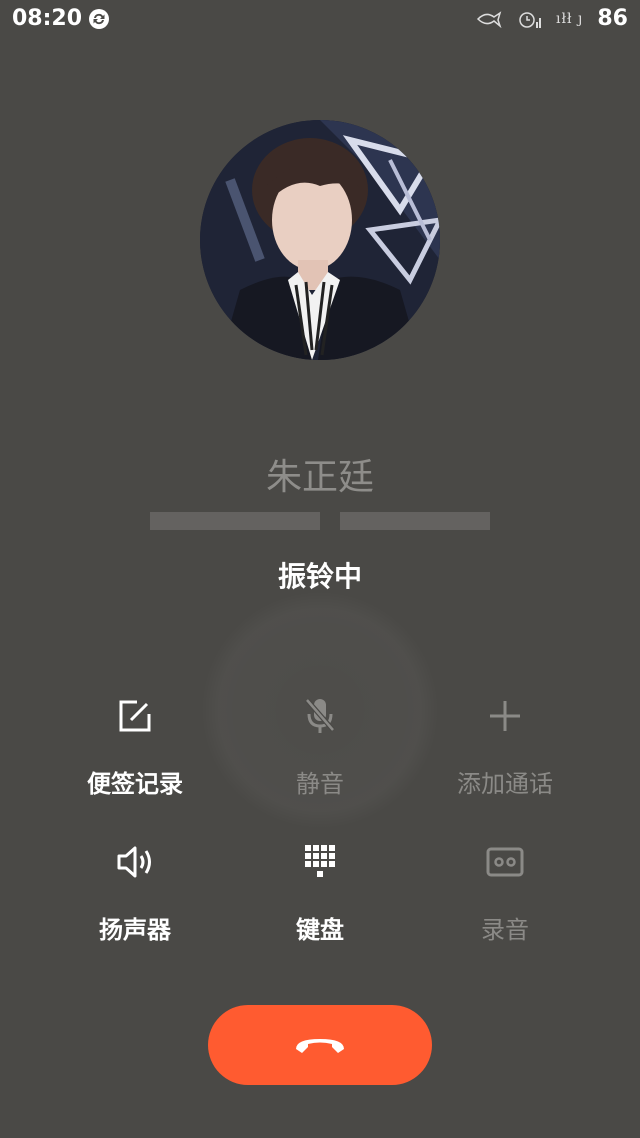  What do you see at coordinates (320, 20) in the screenshot?
I see `status-bar: 08:20 ıłł ȷ 86` at bounding box center [320, 20].